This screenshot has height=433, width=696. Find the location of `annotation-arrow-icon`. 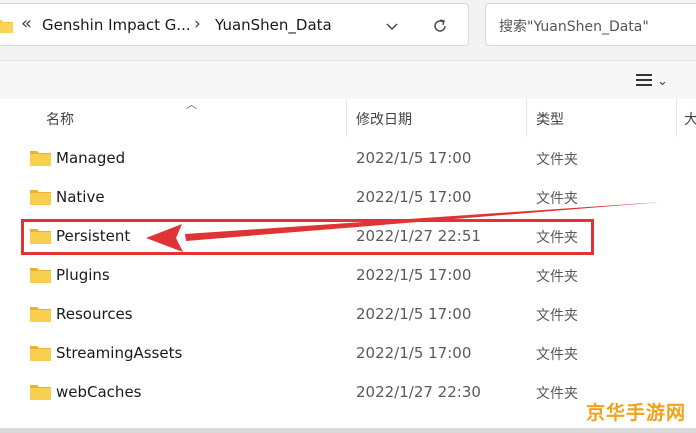

annotation-arrow-icon is located at coordinates (404, 227).